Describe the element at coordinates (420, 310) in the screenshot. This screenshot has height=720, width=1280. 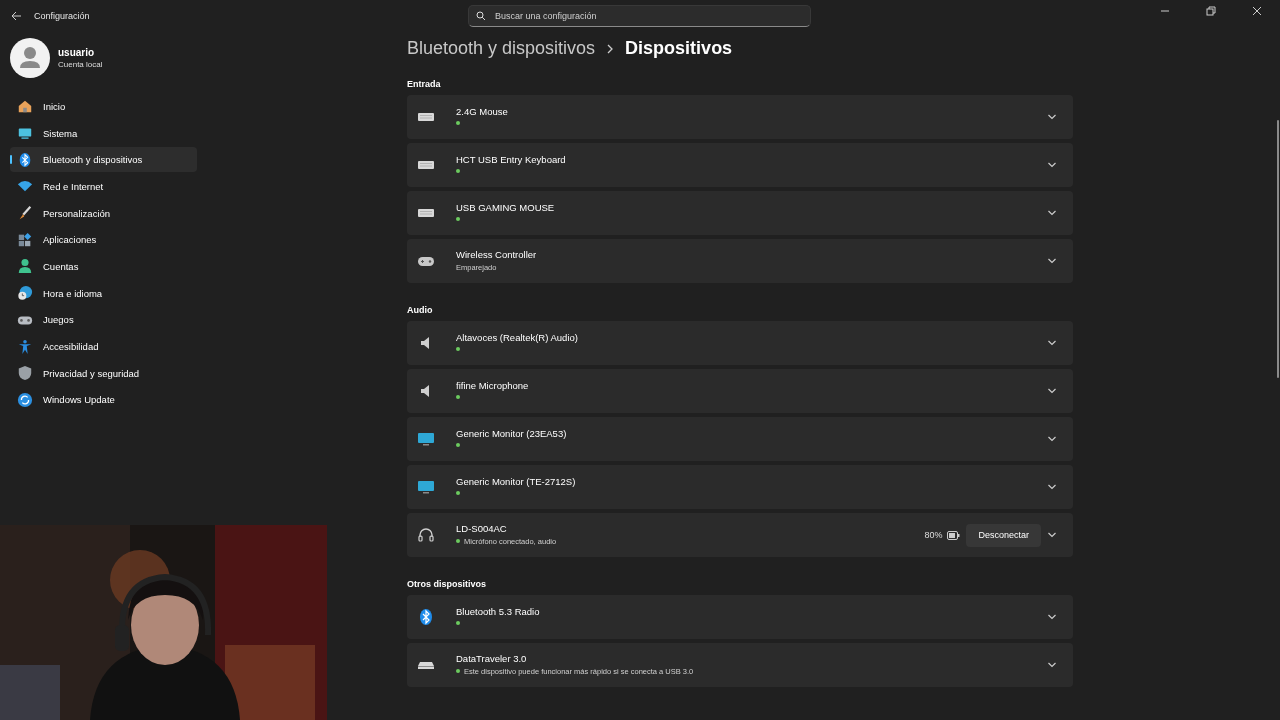
I see `section-title: Audio` at that location.